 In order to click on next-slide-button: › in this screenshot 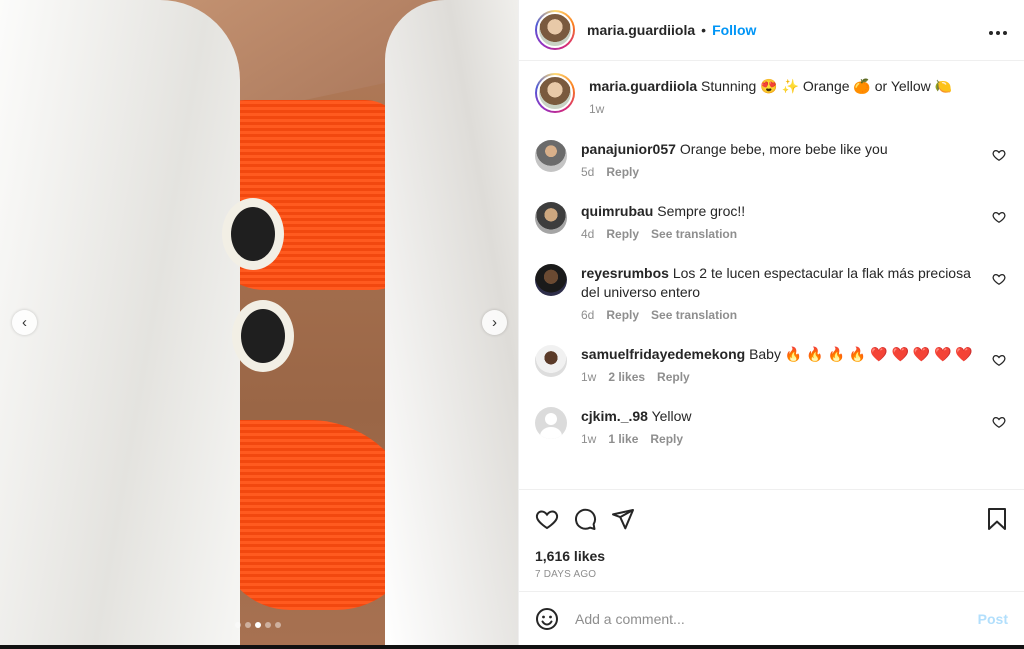, I will do `click(494, 322)`.